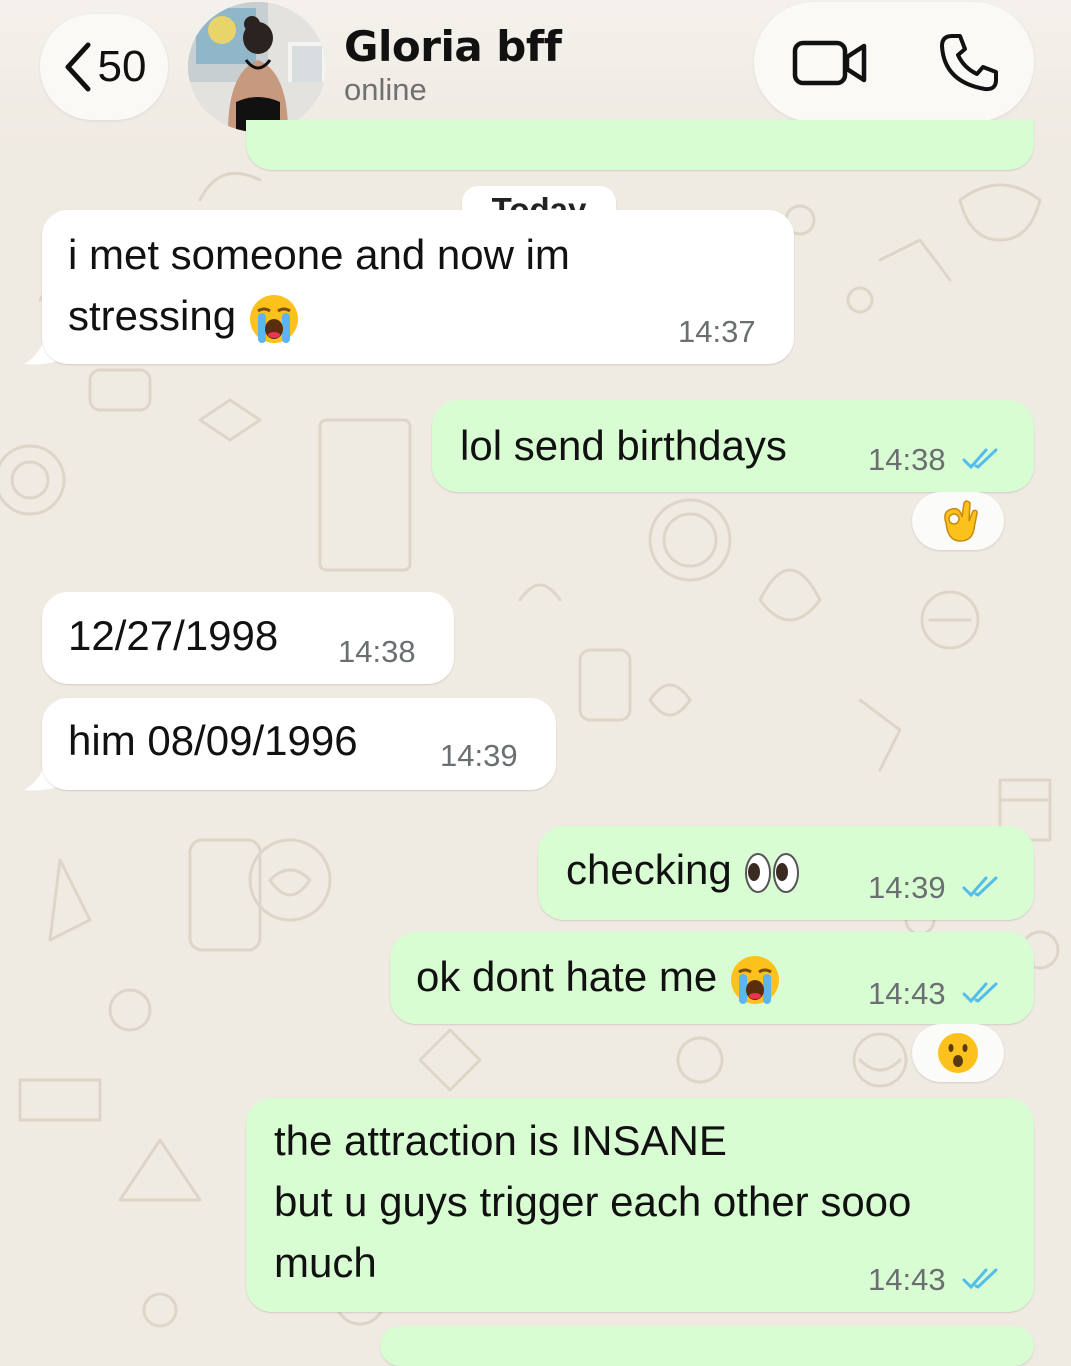  I want to click on video-call-icon, so click(830, 63).